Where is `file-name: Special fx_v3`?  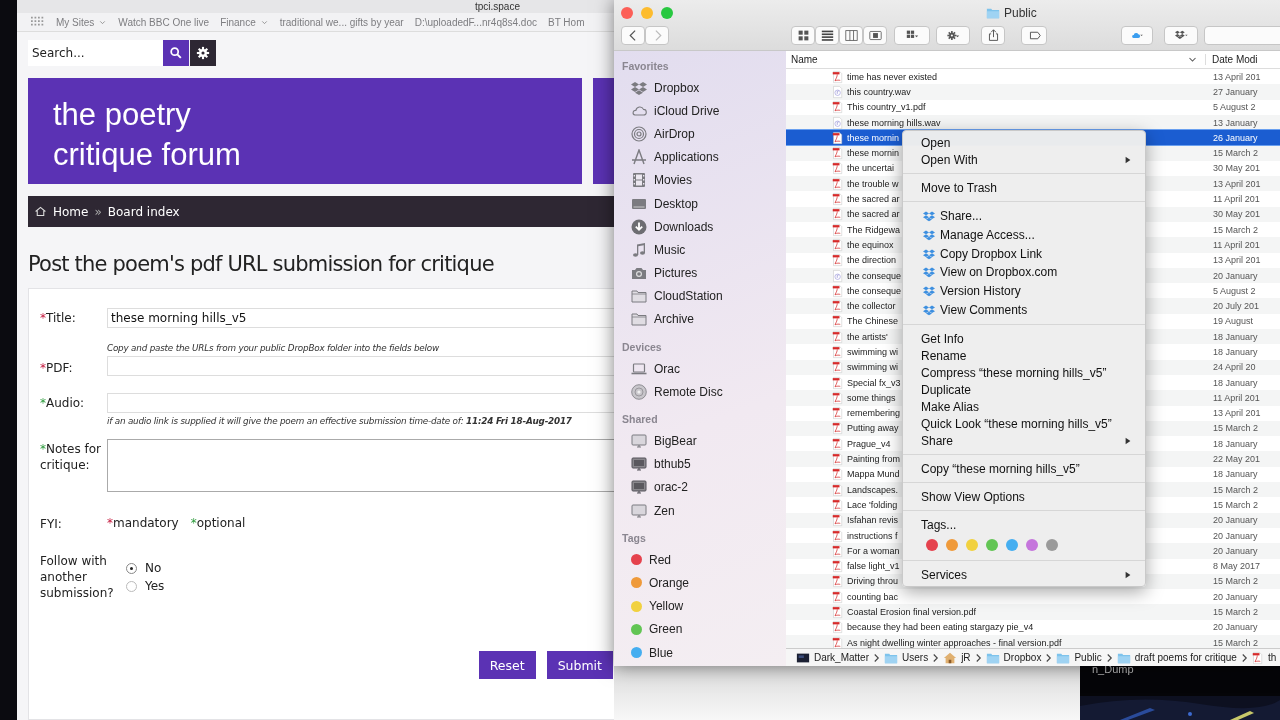 file-name: Special fx_v3 is located at coordinates (874, 382).